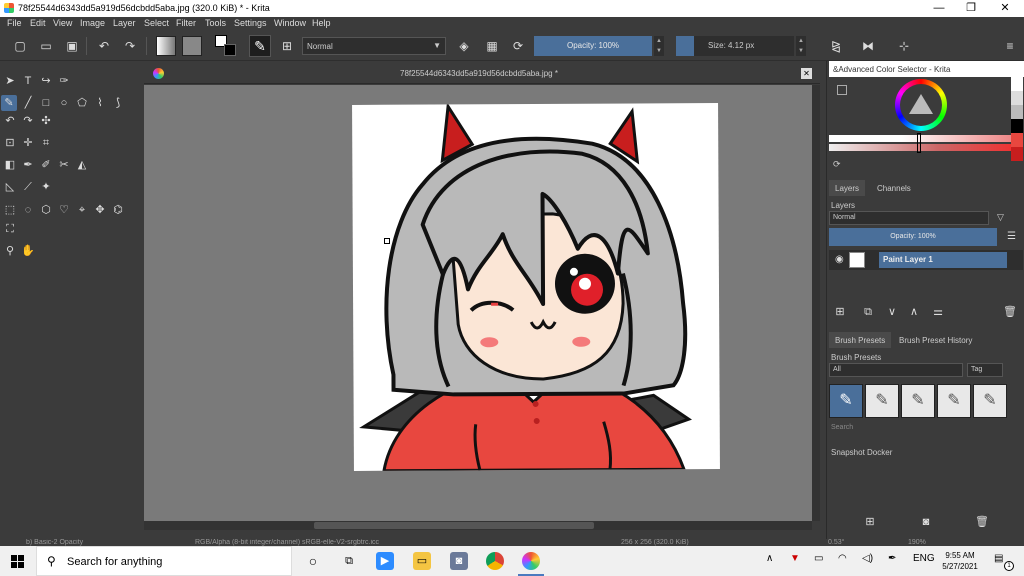 The width and height of the screenshot is (1024, 576). I want to click on eraser-icon: ◈, so click(464, 46).